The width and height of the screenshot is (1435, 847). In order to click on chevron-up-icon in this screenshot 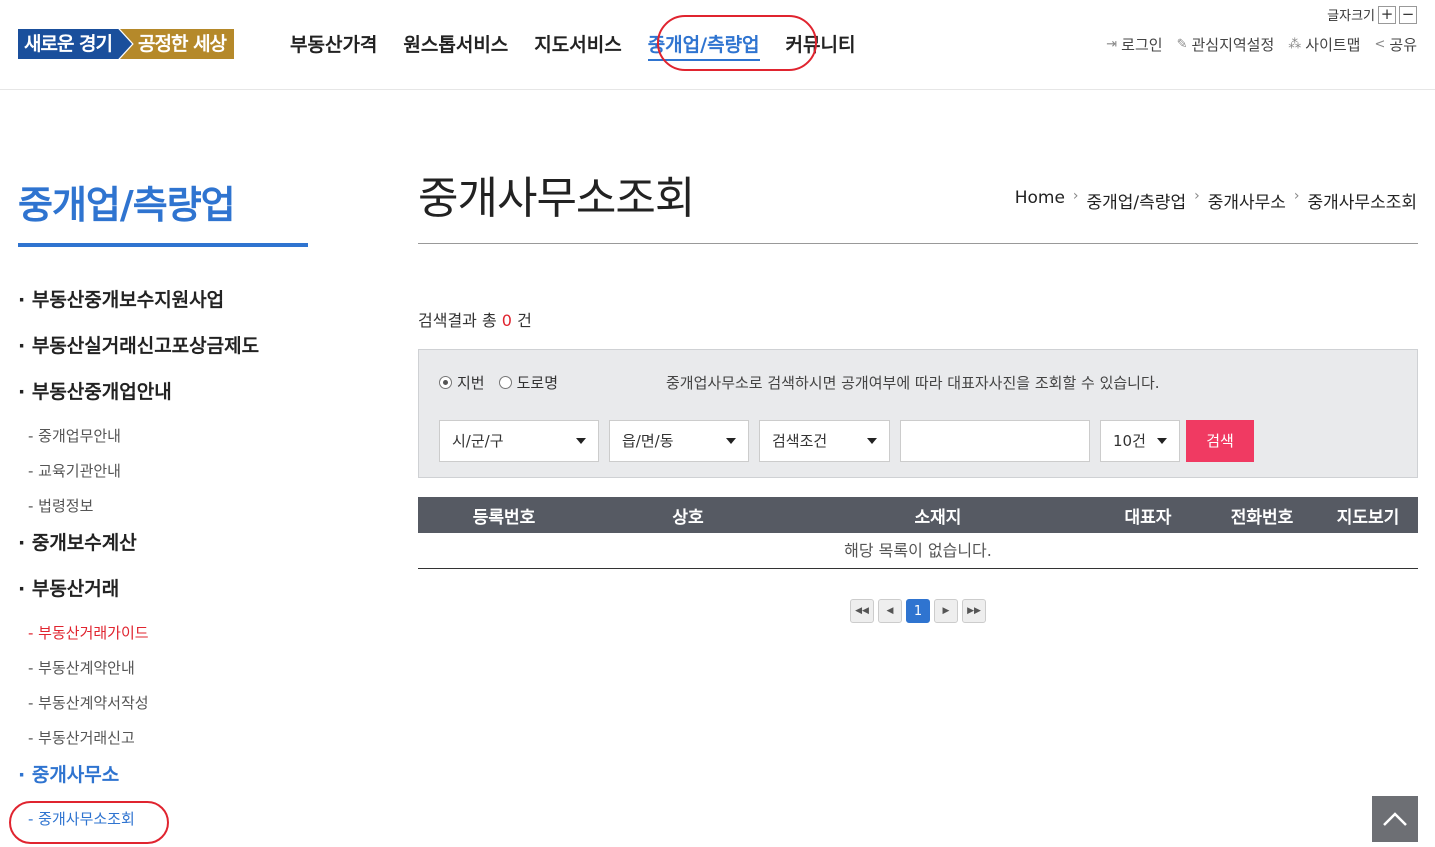, I will do `click(1395, 819)`.